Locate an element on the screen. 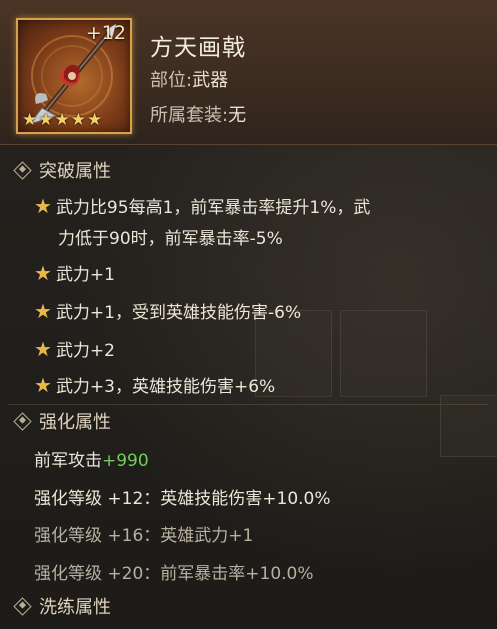 This screenshot has width=497, height=629. front-attack-label: 前军攻击 is located at coordinates (68, 461).